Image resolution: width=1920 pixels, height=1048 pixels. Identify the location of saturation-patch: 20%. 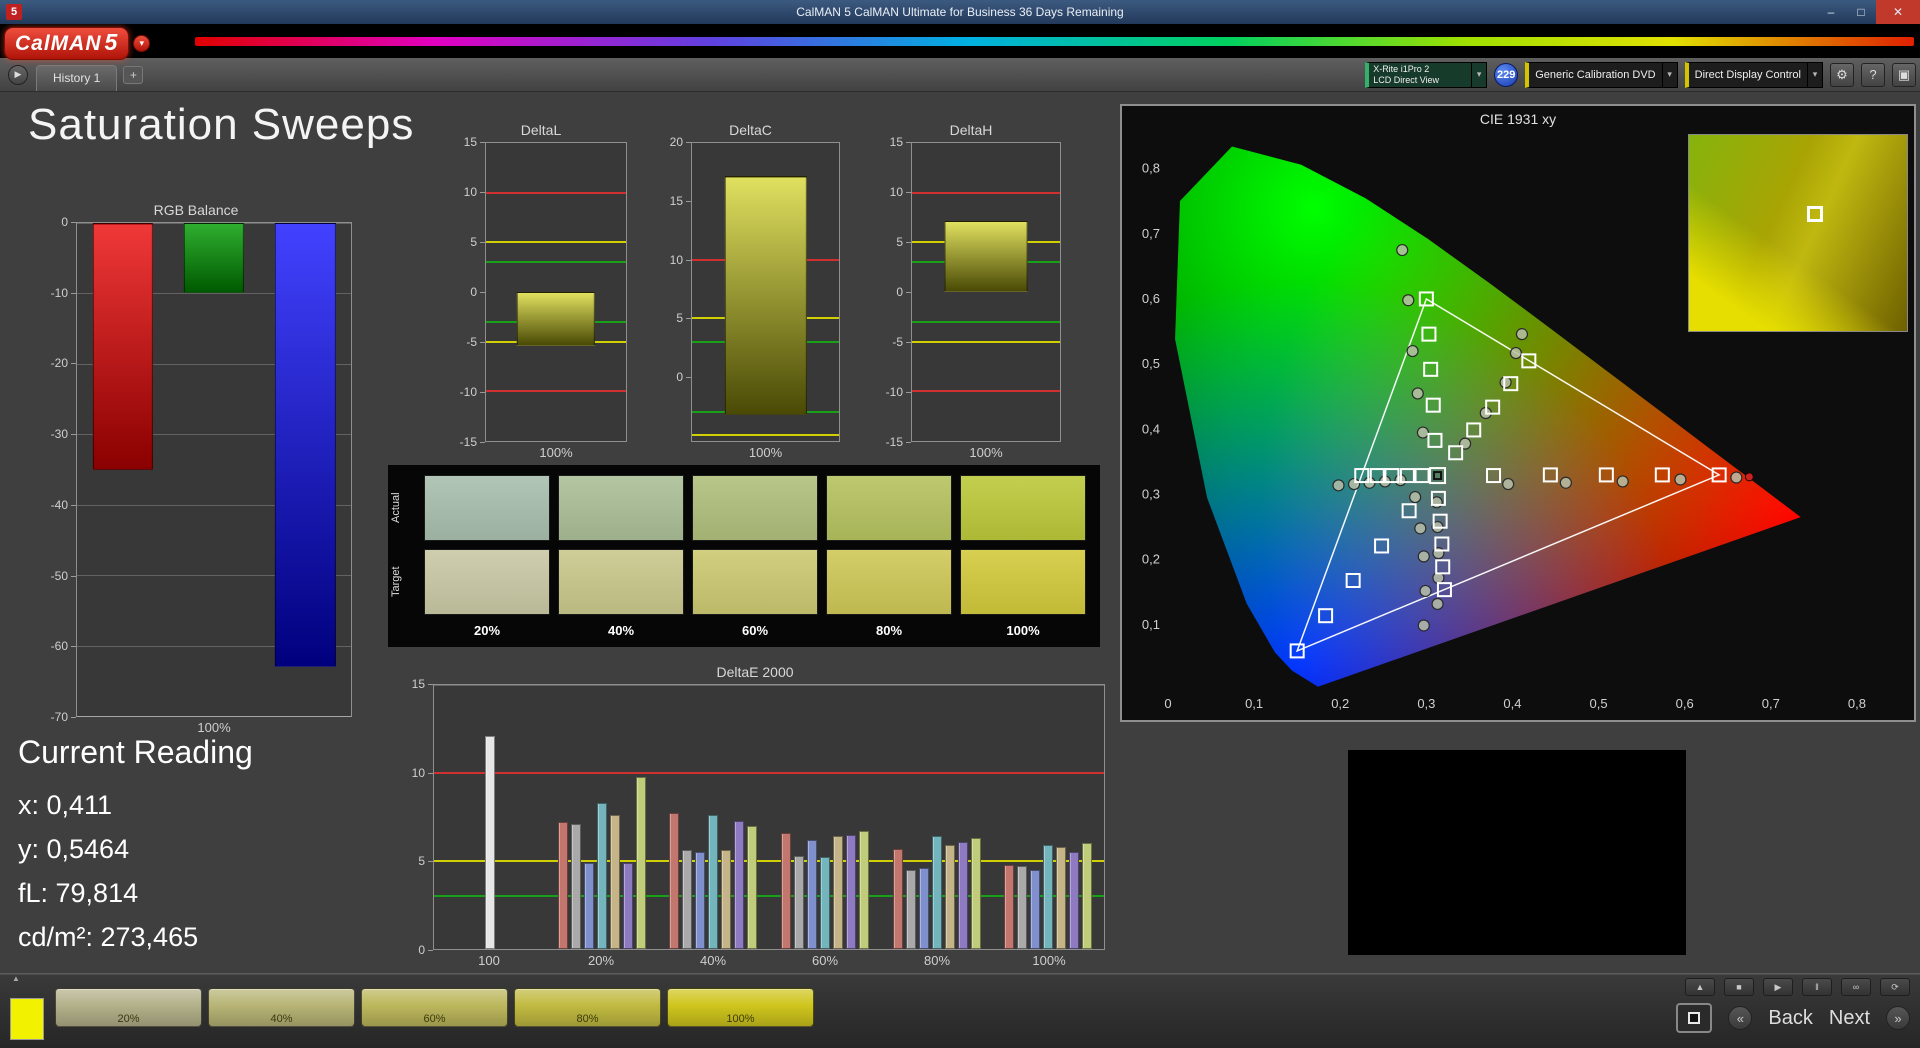
(128, 1007).